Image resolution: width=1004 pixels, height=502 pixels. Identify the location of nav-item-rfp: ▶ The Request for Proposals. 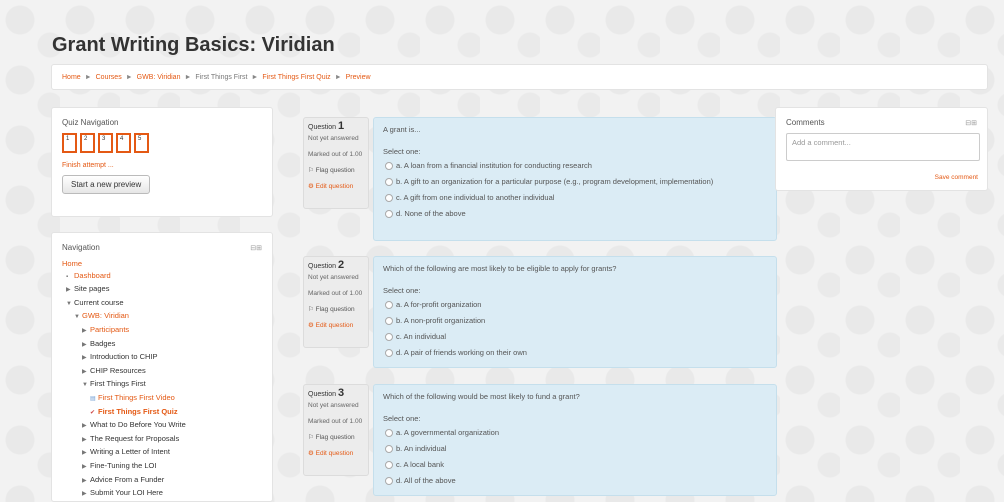
(162, 440).